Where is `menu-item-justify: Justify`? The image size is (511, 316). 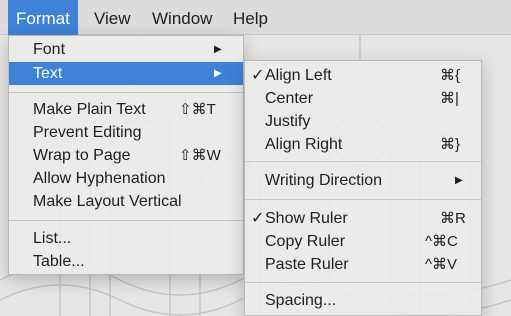 menu-item-justify: Justify is located at coordinates (363, 121).